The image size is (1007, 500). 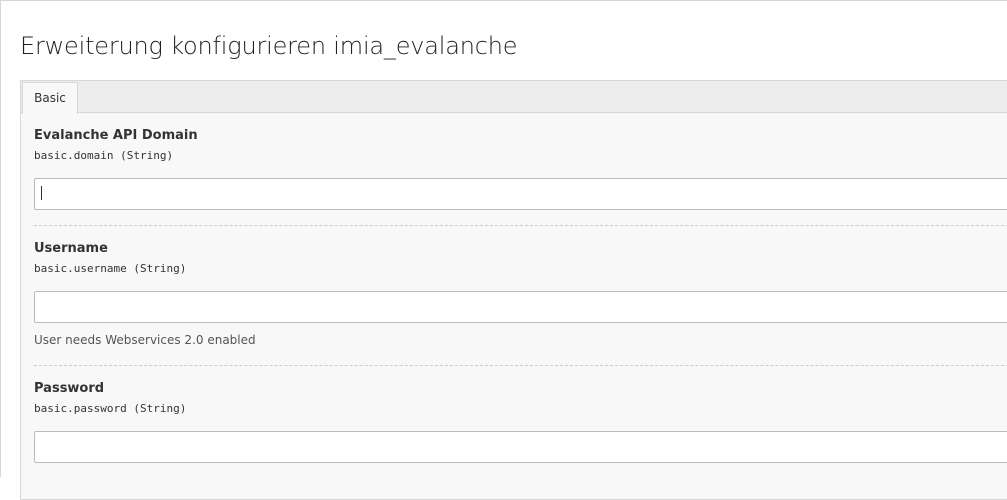 I want to click on field-label-domain: Evalanche API Domain, so click(x=116, y=135).